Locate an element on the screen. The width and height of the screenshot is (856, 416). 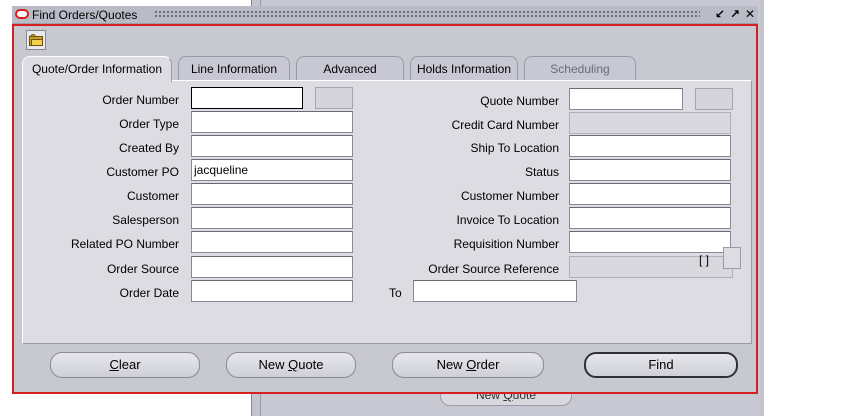
order-source-field is located at coordinates (272, 267).